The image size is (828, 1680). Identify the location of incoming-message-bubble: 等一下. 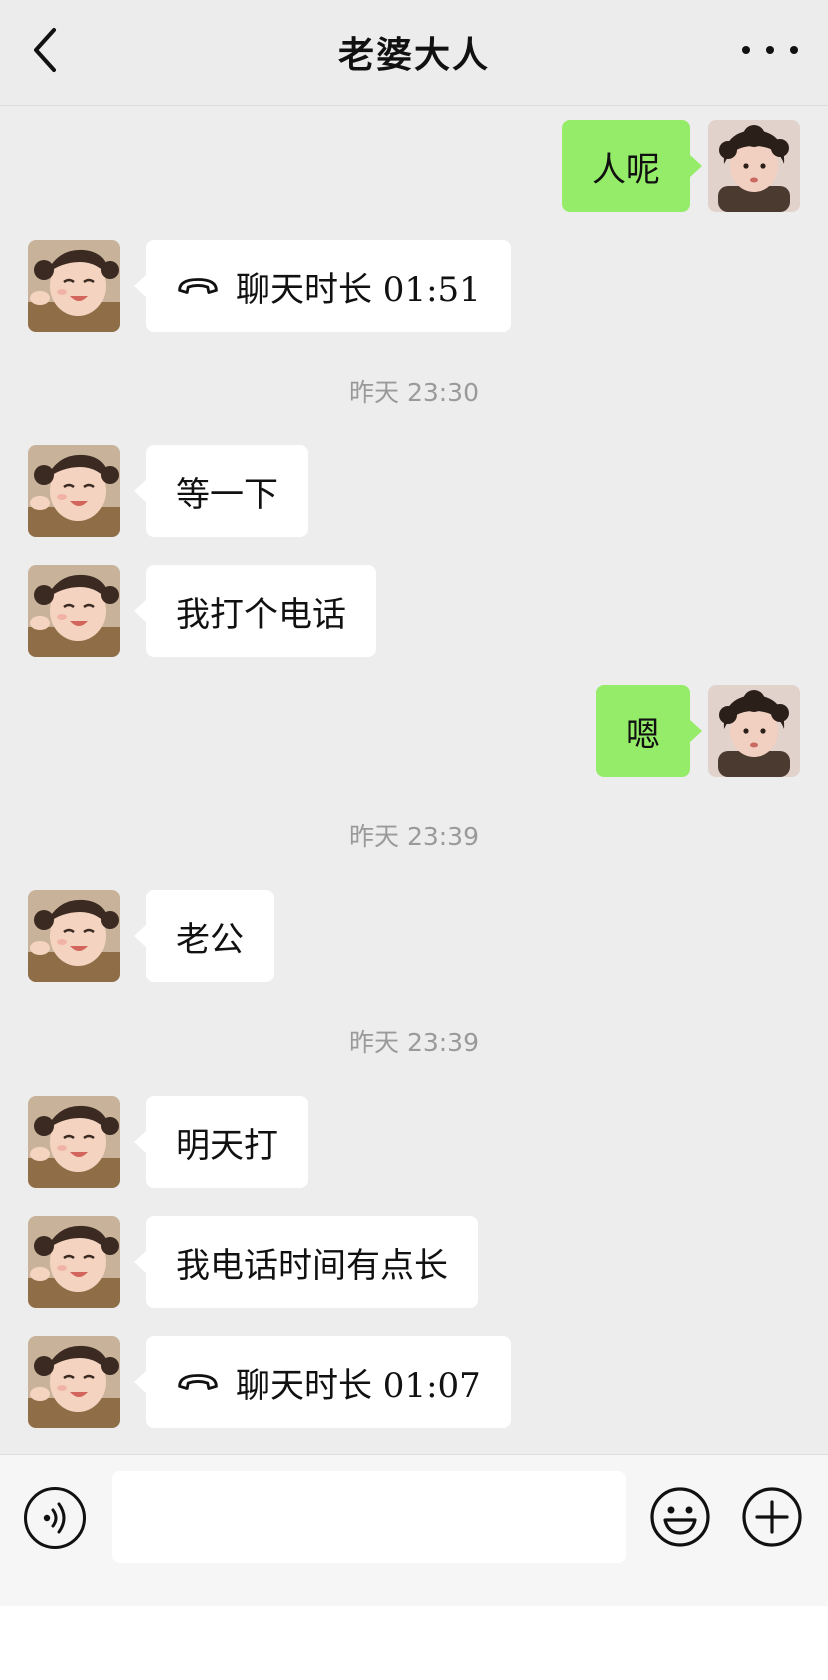
(221, 491).